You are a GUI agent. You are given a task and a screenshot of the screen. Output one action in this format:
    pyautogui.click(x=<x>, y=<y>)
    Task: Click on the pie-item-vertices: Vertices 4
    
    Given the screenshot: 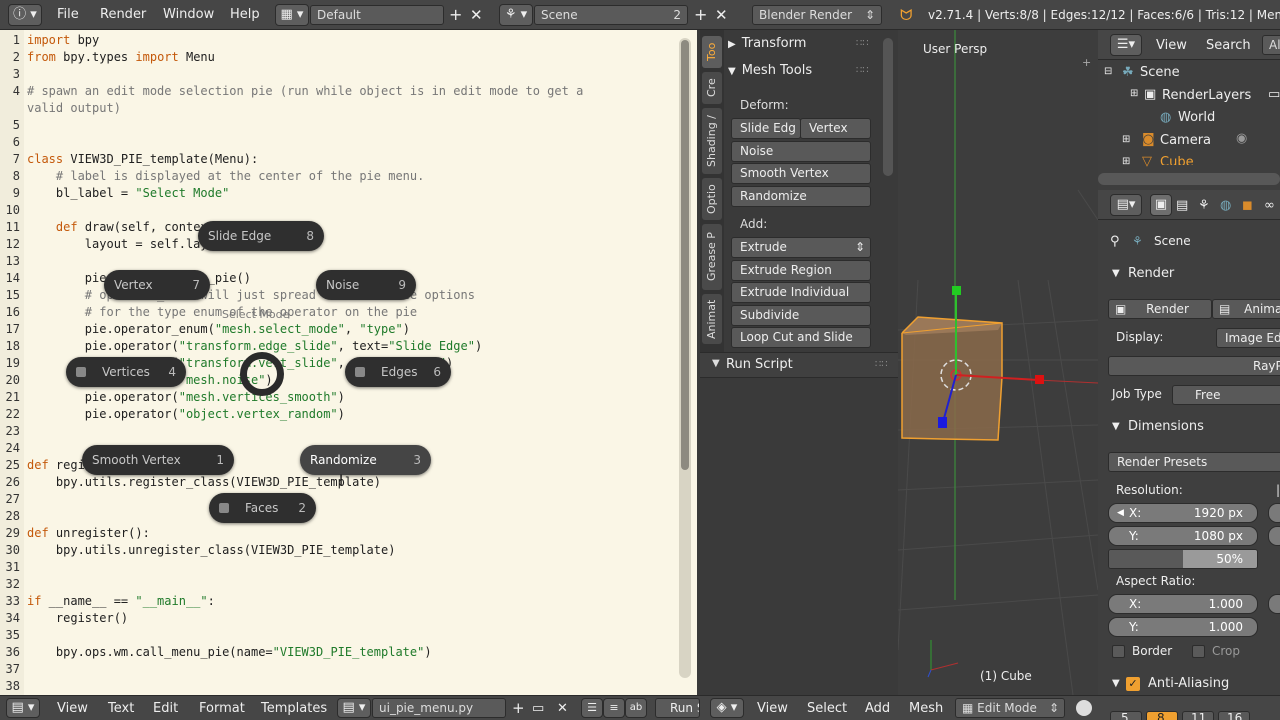 What is the action you would take?
    pyautogui.click(x=126, y=372)
    